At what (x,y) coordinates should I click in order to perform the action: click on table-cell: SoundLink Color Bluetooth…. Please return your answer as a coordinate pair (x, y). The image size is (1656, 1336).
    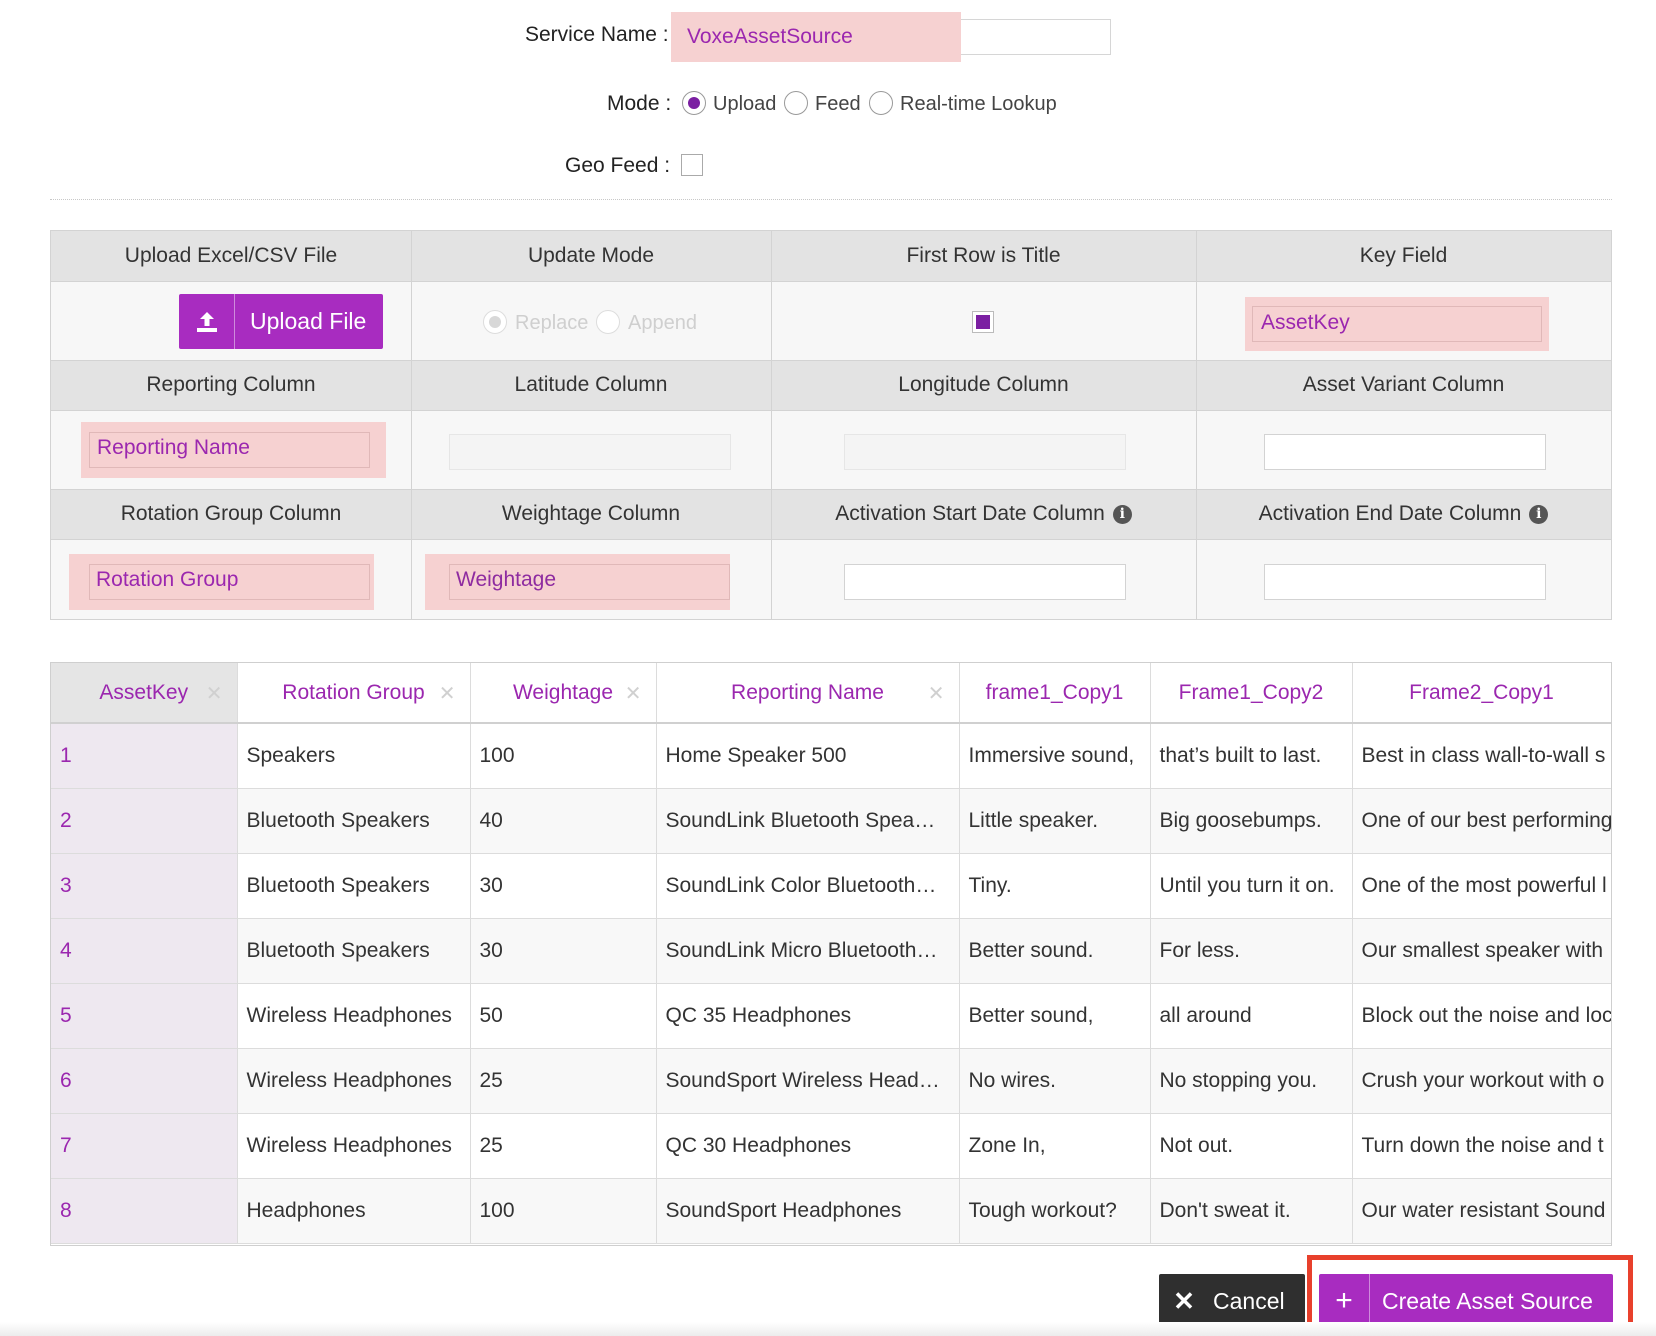
    Looking at the image, I should click on (808, 886).